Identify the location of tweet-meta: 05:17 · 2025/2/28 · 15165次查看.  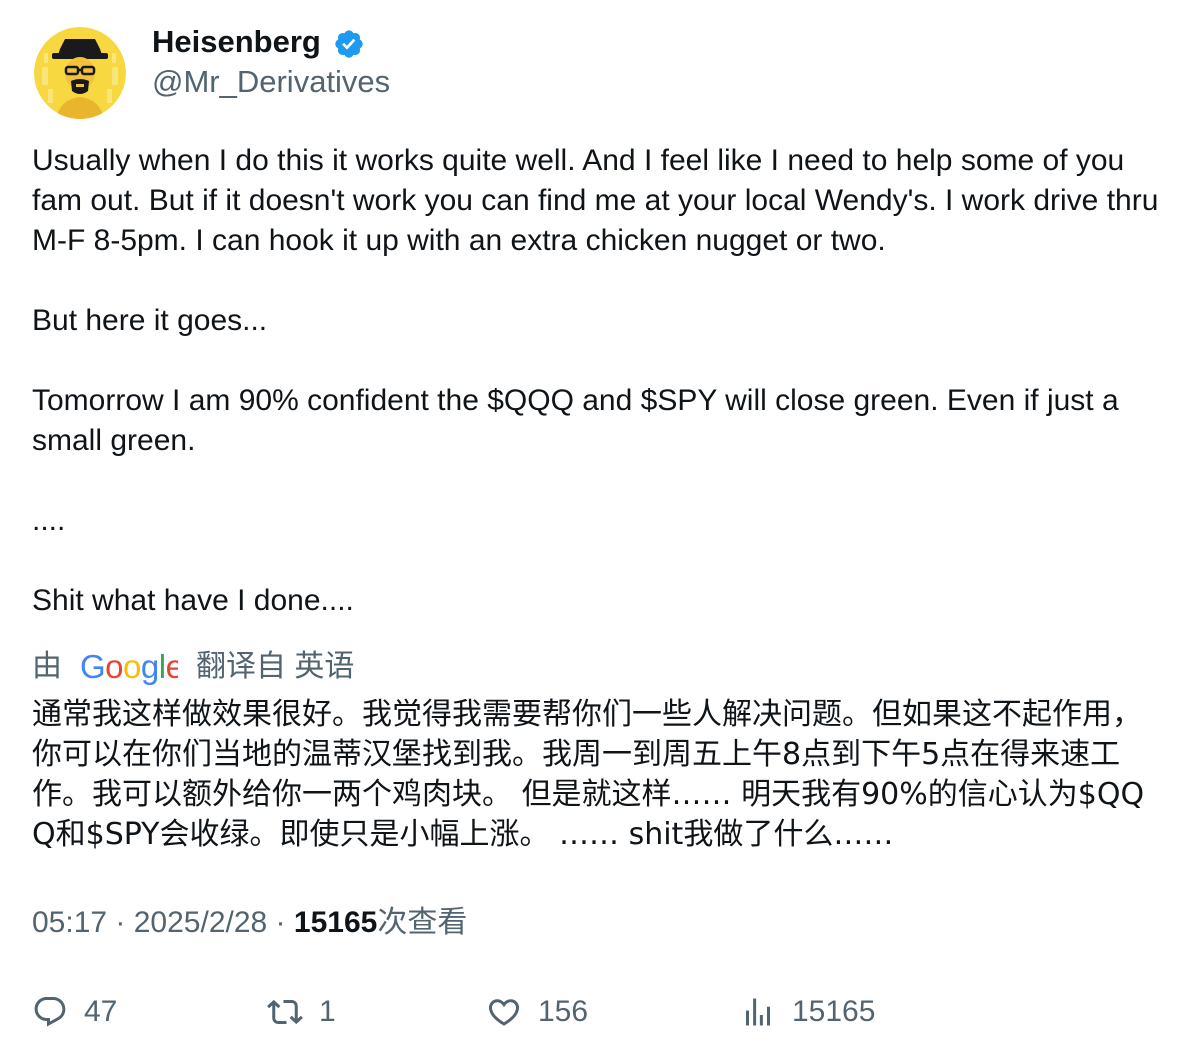
(249, 923).